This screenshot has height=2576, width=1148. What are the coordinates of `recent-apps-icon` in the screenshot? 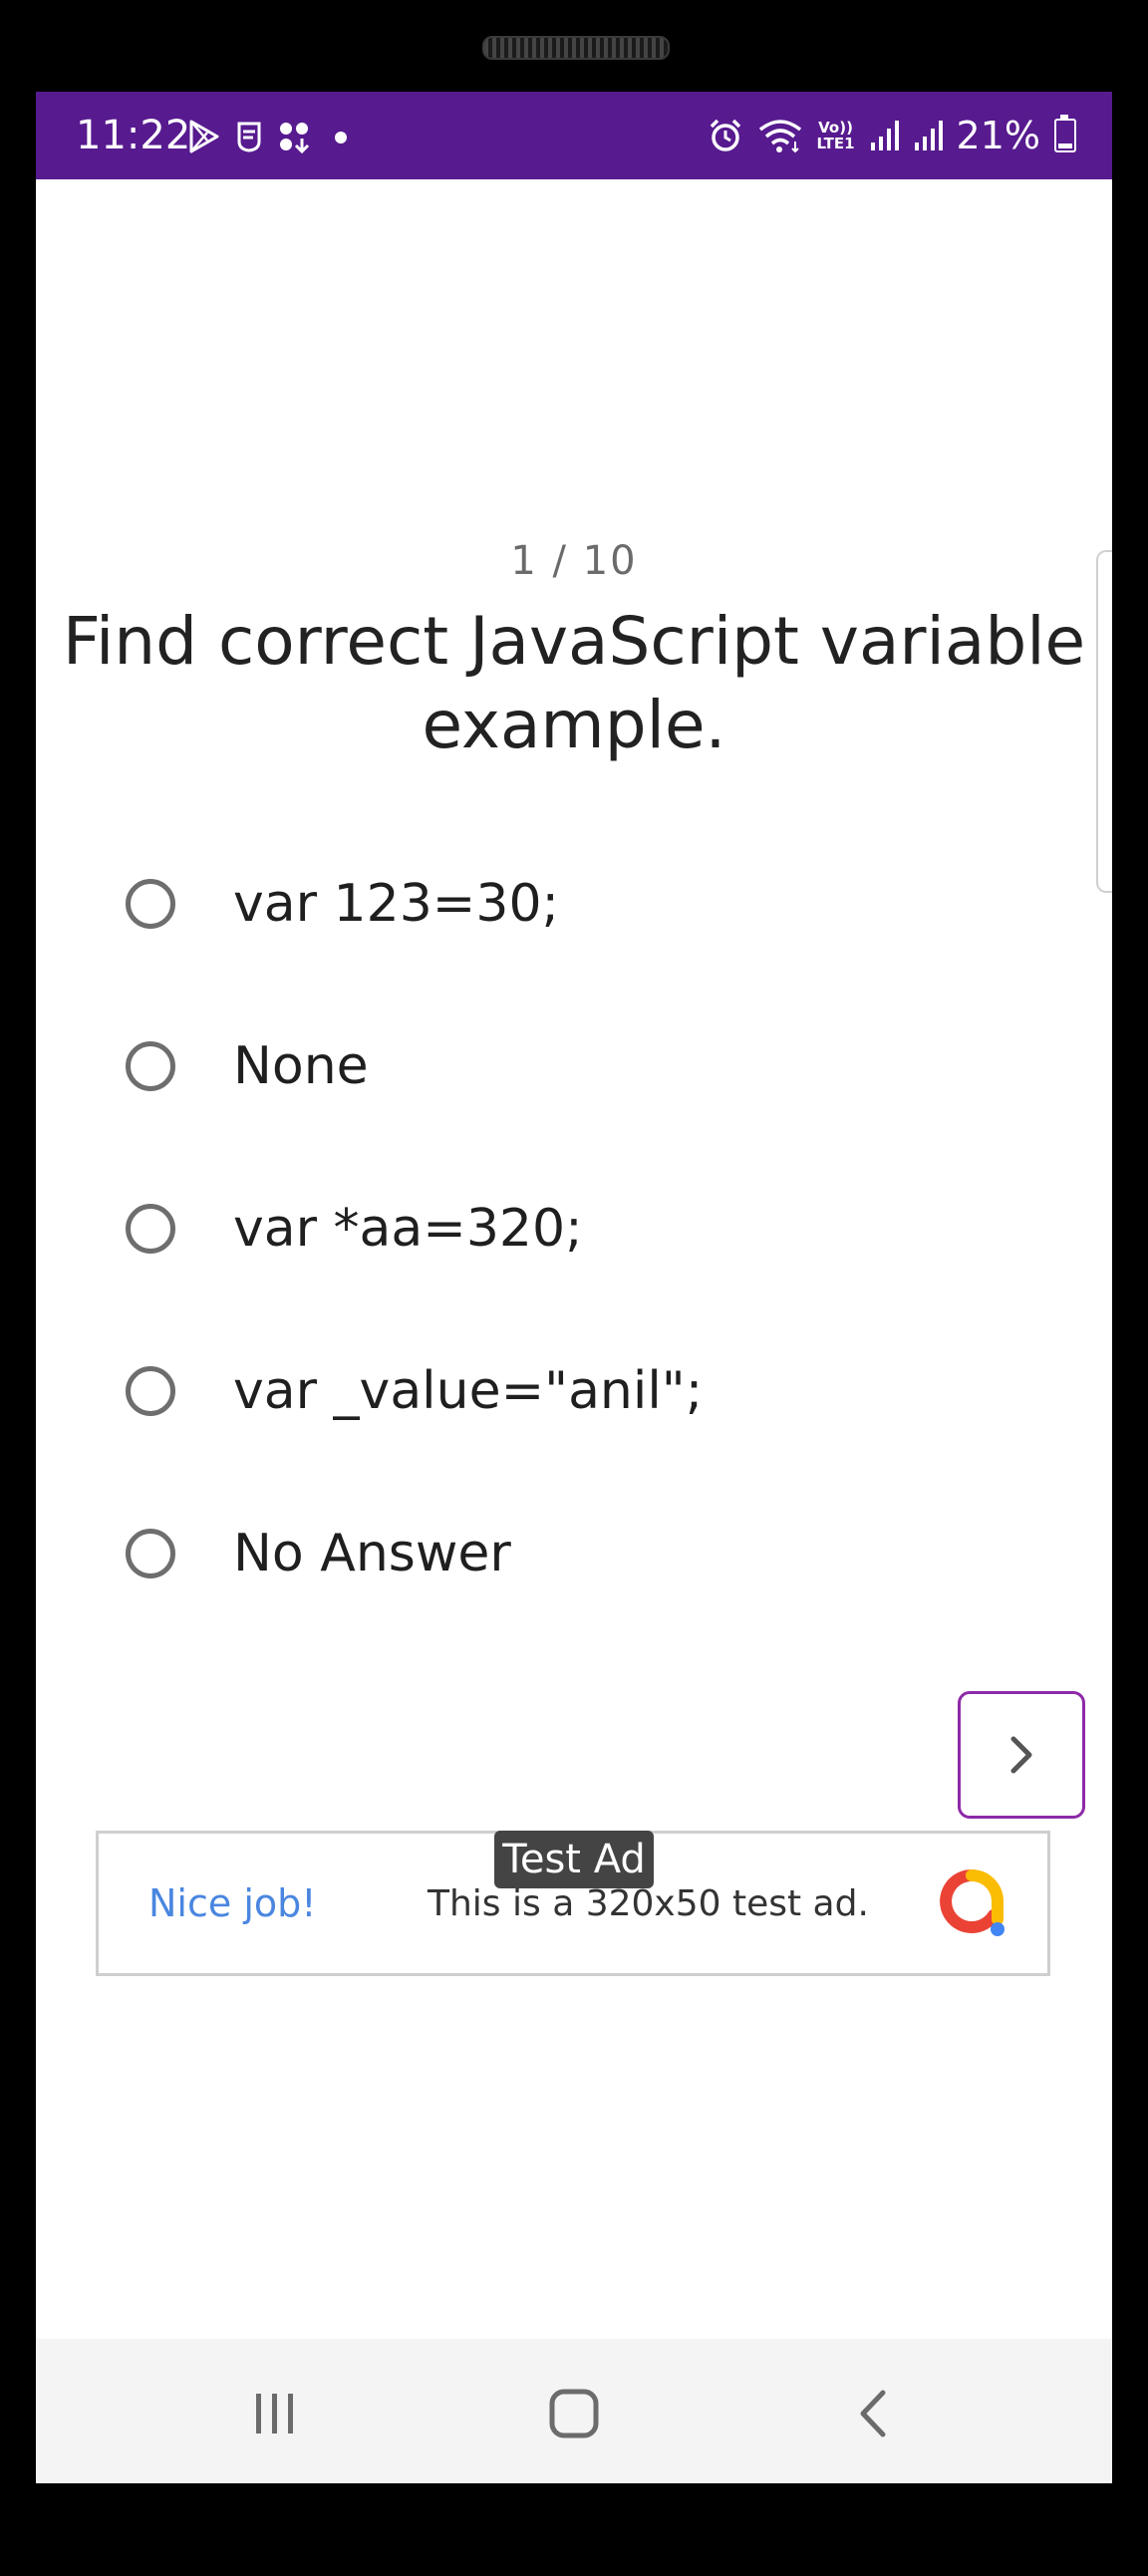 It's located at (274, 2413).